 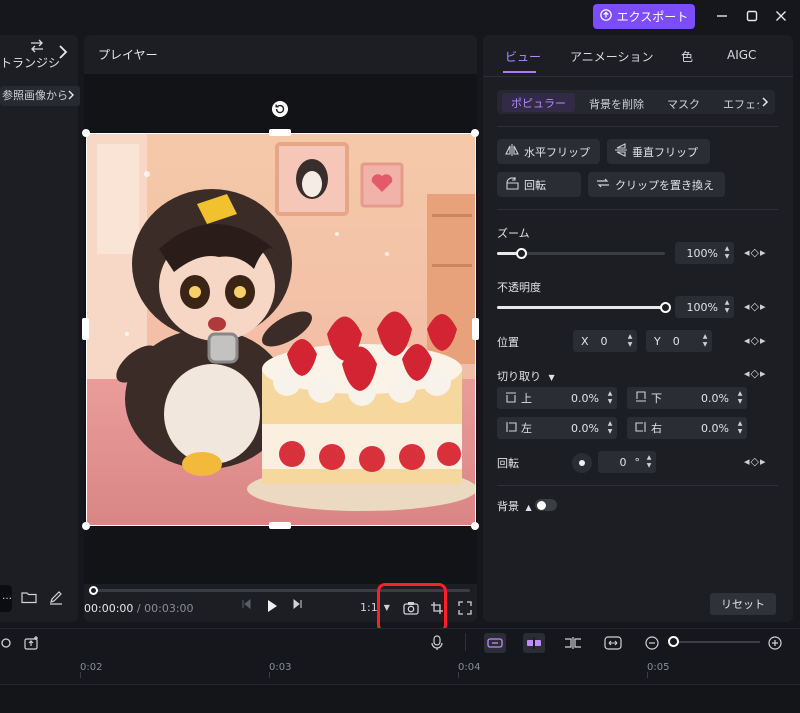 What do you see at coordinates (627, 462) in the screenshot?
I see `rotation-value-field: 0 ° ▲ ▼` at bounding box center [627, 462].